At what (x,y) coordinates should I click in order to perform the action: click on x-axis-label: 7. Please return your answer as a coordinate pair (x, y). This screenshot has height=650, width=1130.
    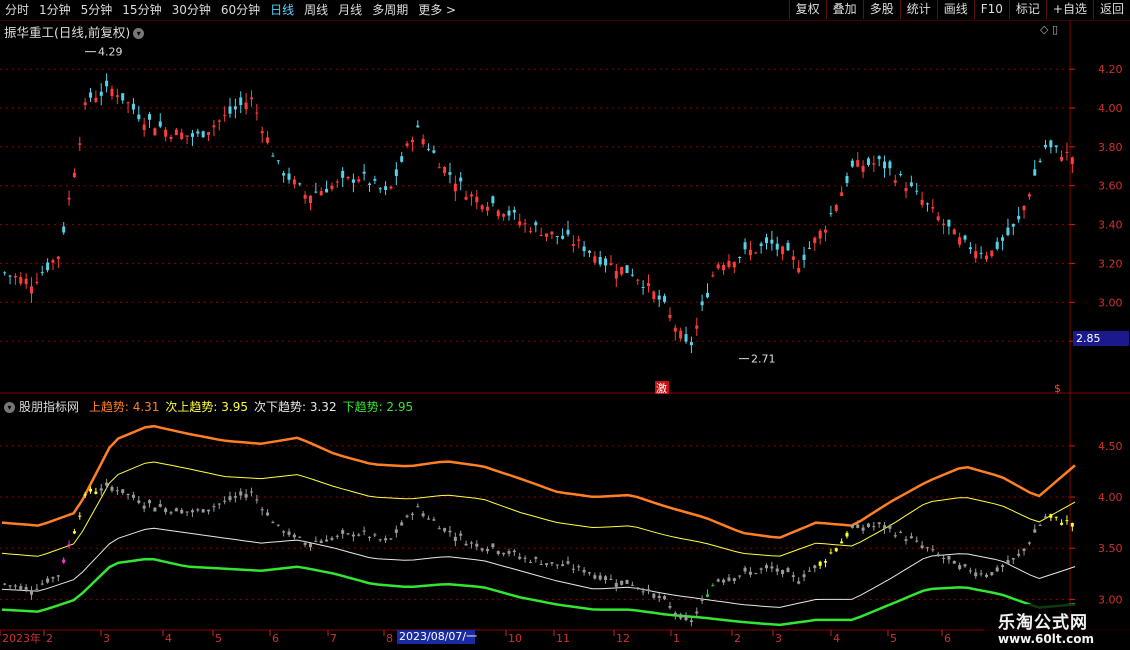
    Looking at the image, I should click on (333, 638).